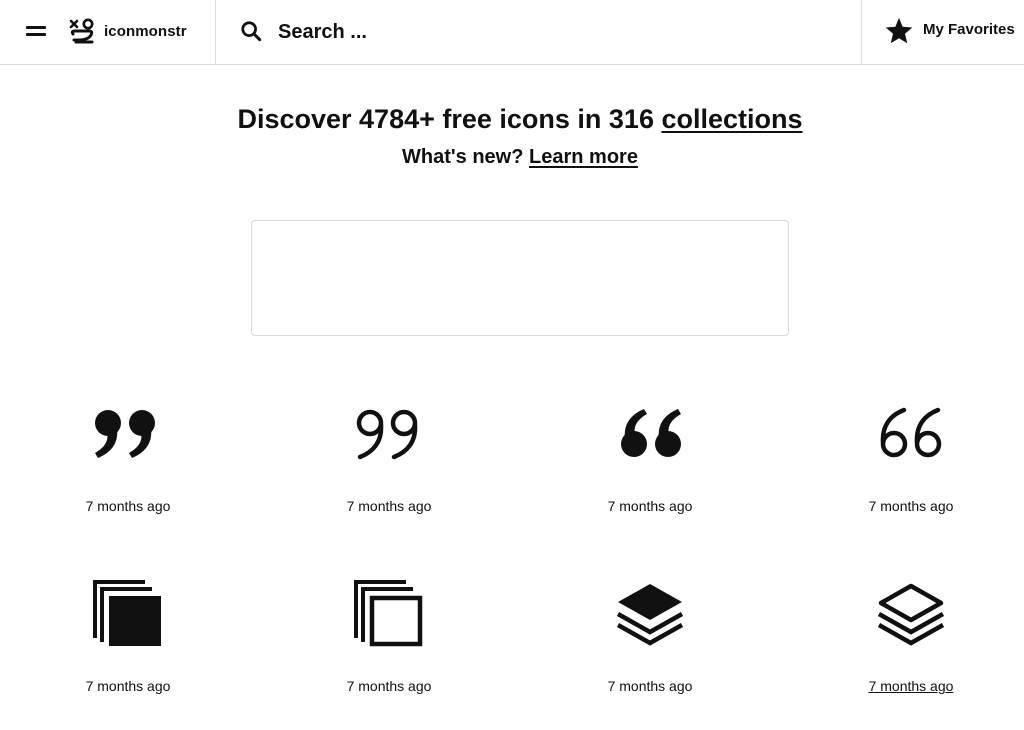 This screenshot has height=730, width=1024. Describe the element at coordinates (251, 31) in the screenshot. I see `search-icon` at that location.